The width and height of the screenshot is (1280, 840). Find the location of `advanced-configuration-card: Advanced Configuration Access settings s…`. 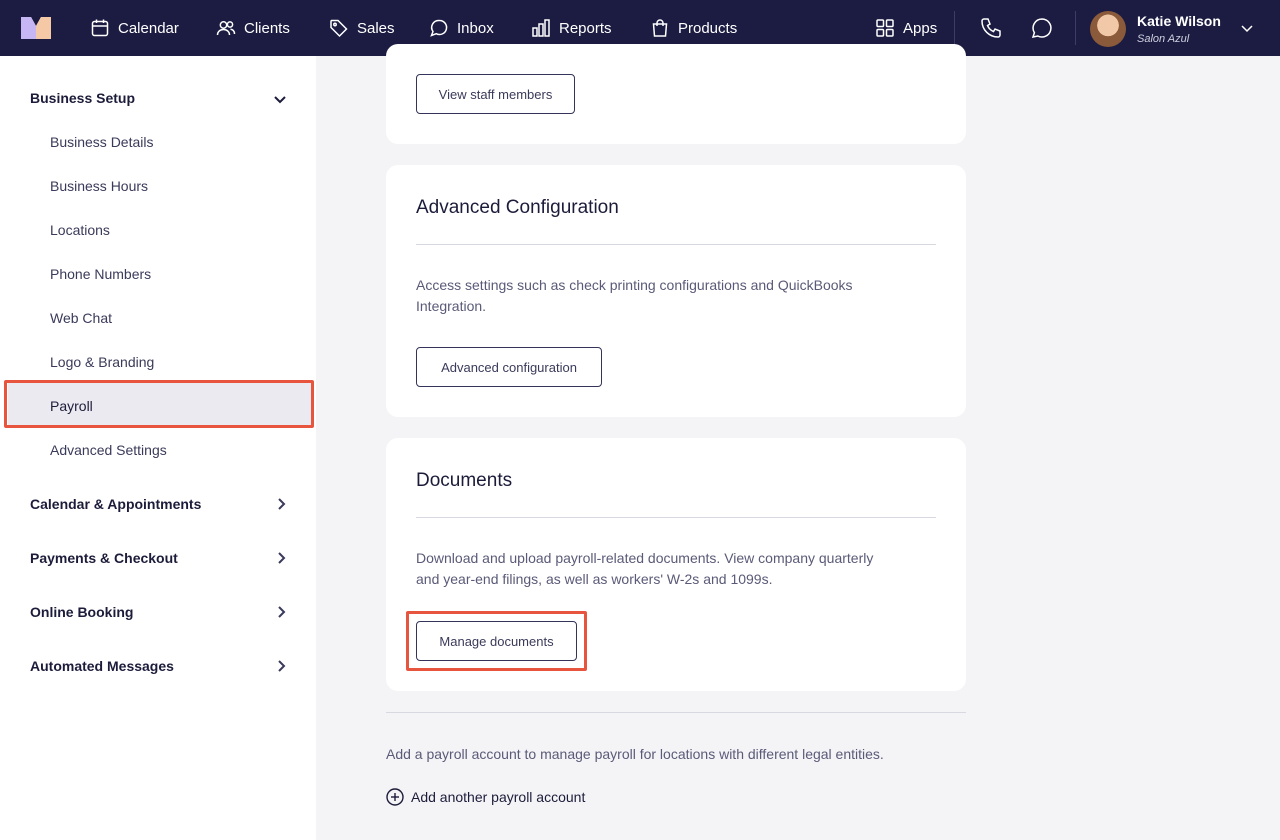

advanced-configuration-card: Advanced Configuration Access settings s… is located at coordinates (676, 291).